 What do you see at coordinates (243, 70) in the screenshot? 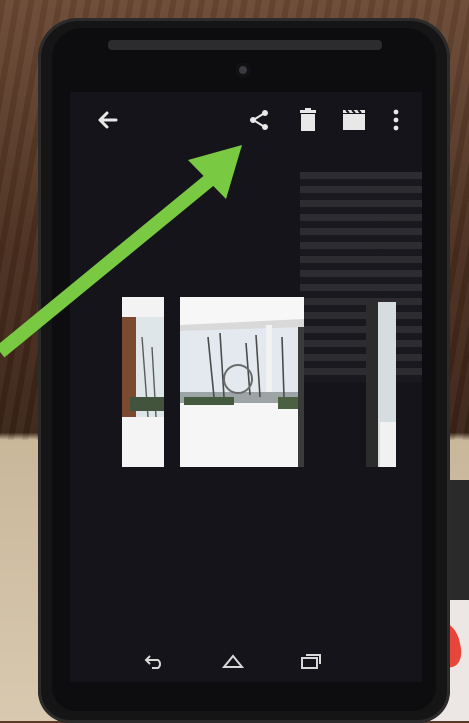
I see `front-camera` at bounding box center [243, 70].